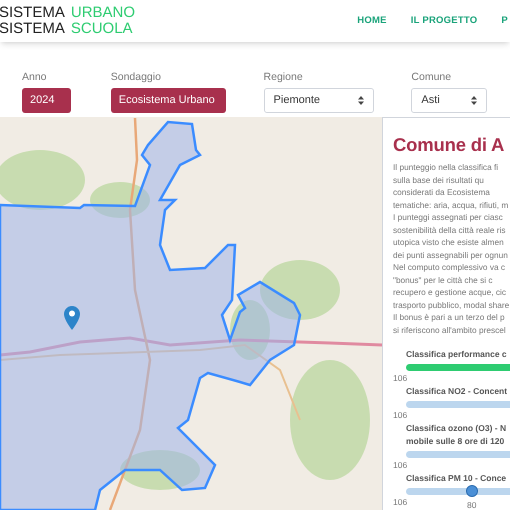 The height and width of the screenshot is (510, 510). Describe the element at coordinates (450, 330) in the screenshot. I see `description-line: si riferiscono all'ambito prescel` at that location.